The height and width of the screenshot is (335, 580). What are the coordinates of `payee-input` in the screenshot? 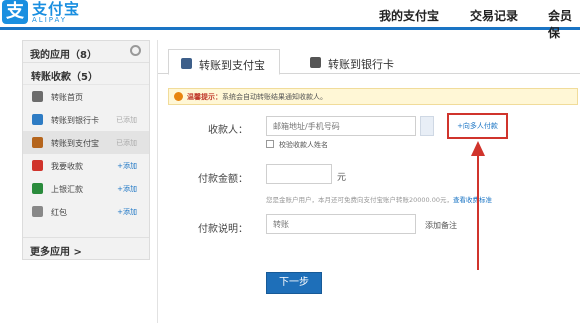 It's located at (341, 126).